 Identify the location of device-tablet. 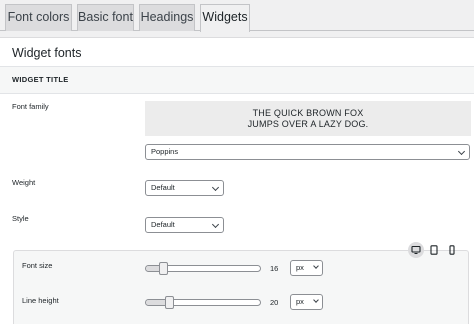
(434, 250).